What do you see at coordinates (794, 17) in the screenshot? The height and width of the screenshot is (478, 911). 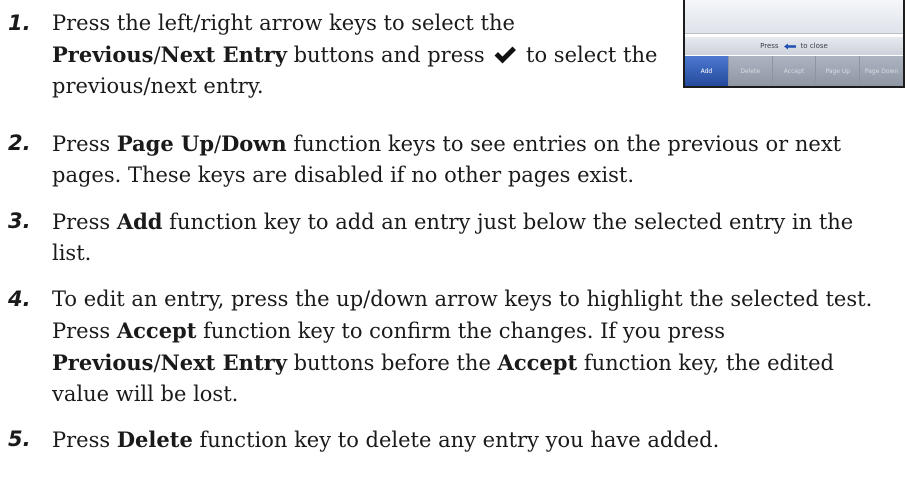 I see `device-list-panel` at bounding box center [794, 17].